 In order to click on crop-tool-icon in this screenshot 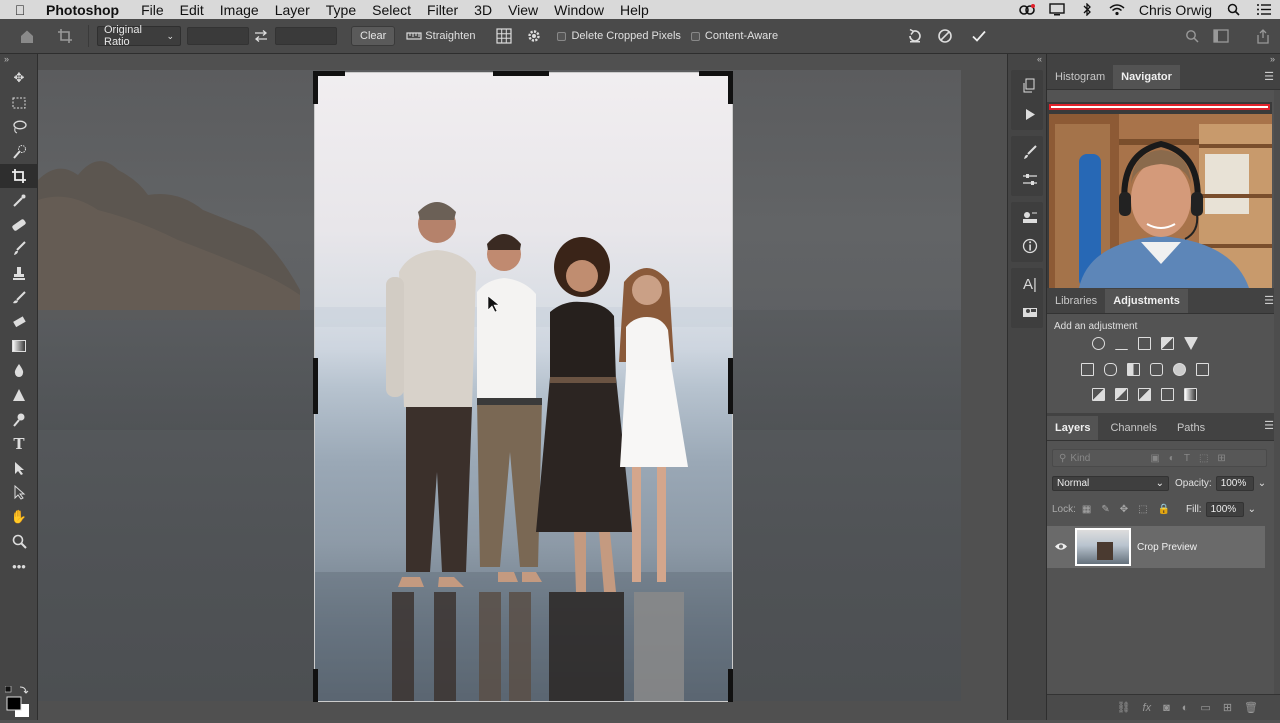, I will do `click(19, 175)`.